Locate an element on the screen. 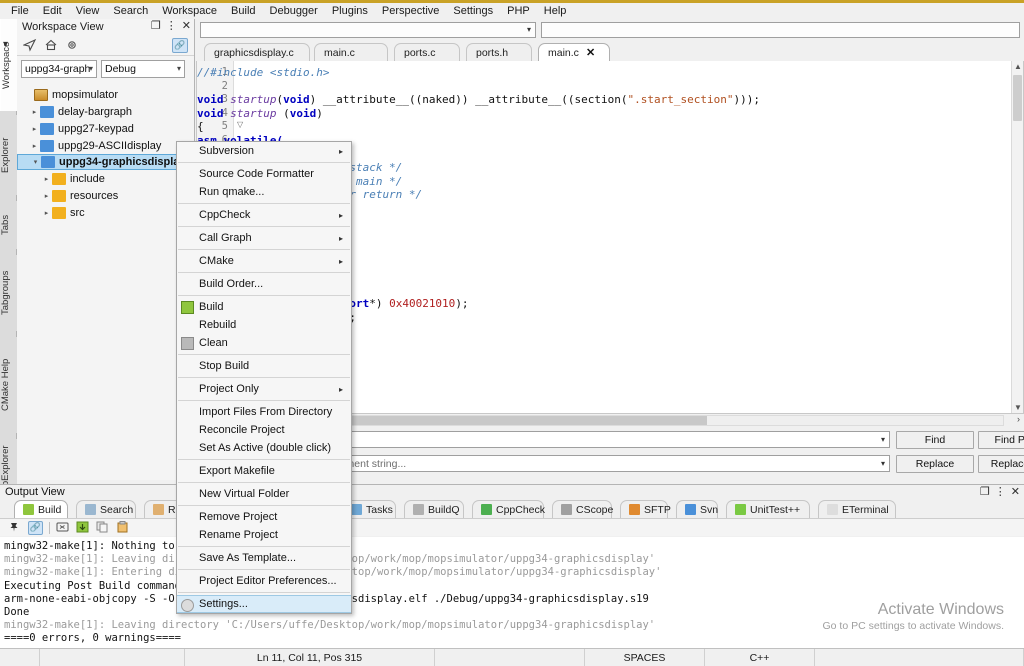 Image resolution: width=1024 pixels, height=666 pixels. replace-all-button: Replace All is located at coordinates (1001, 464).